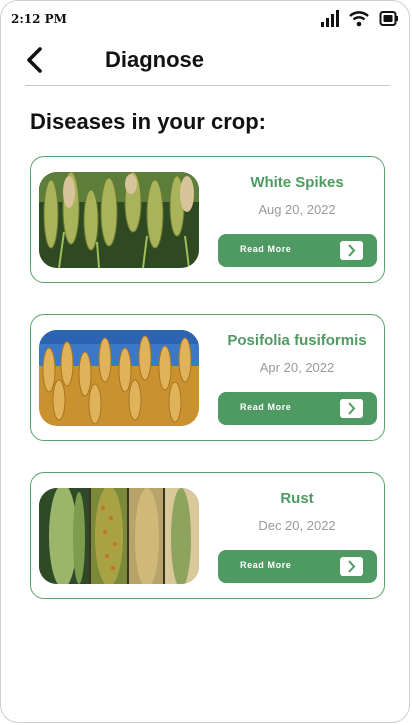  What do you see at coordinates (207, 85) in the screenshot?
I see `header-divider` at bounding box center [207, 85].